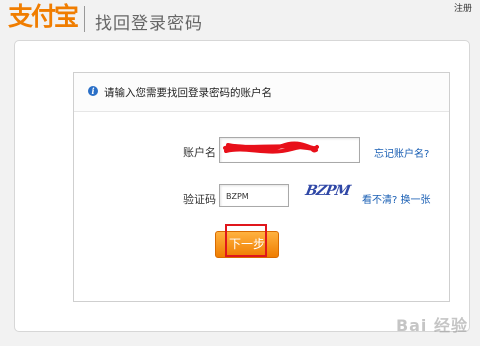 The width and height of the screenshot is (480, 346). Describe the element at coordinates (149, 24) in the screenshot. I see `page-title: 找回登录密码` at that location.